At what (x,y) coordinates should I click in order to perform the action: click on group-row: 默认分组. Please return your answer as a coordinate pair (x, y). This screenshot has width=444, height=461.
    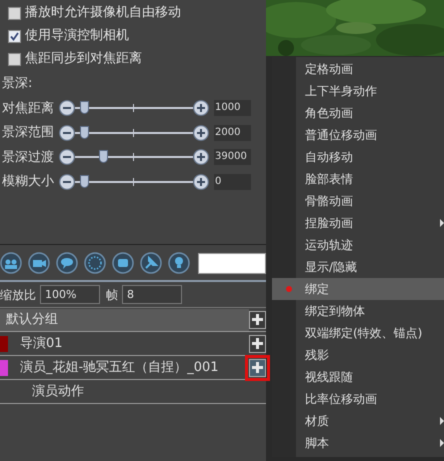
    Looking at the image, I should click on (124, 319).